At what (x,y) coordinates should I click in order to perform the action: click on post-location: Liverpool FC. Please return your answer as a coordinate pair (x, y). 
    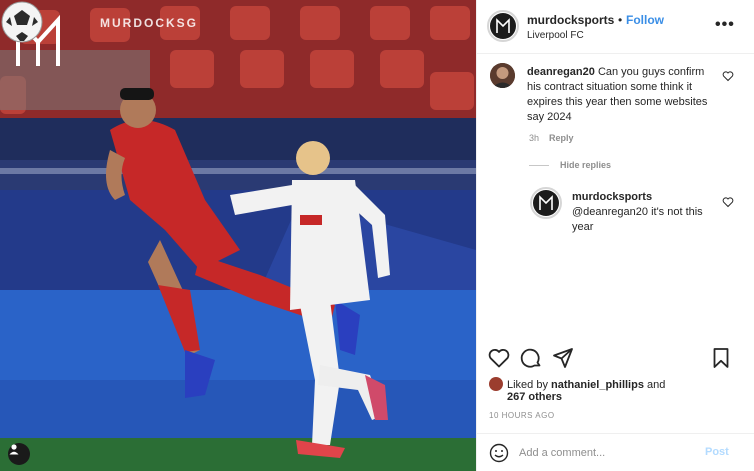
    Looking at the image, I should click on (555, 35).